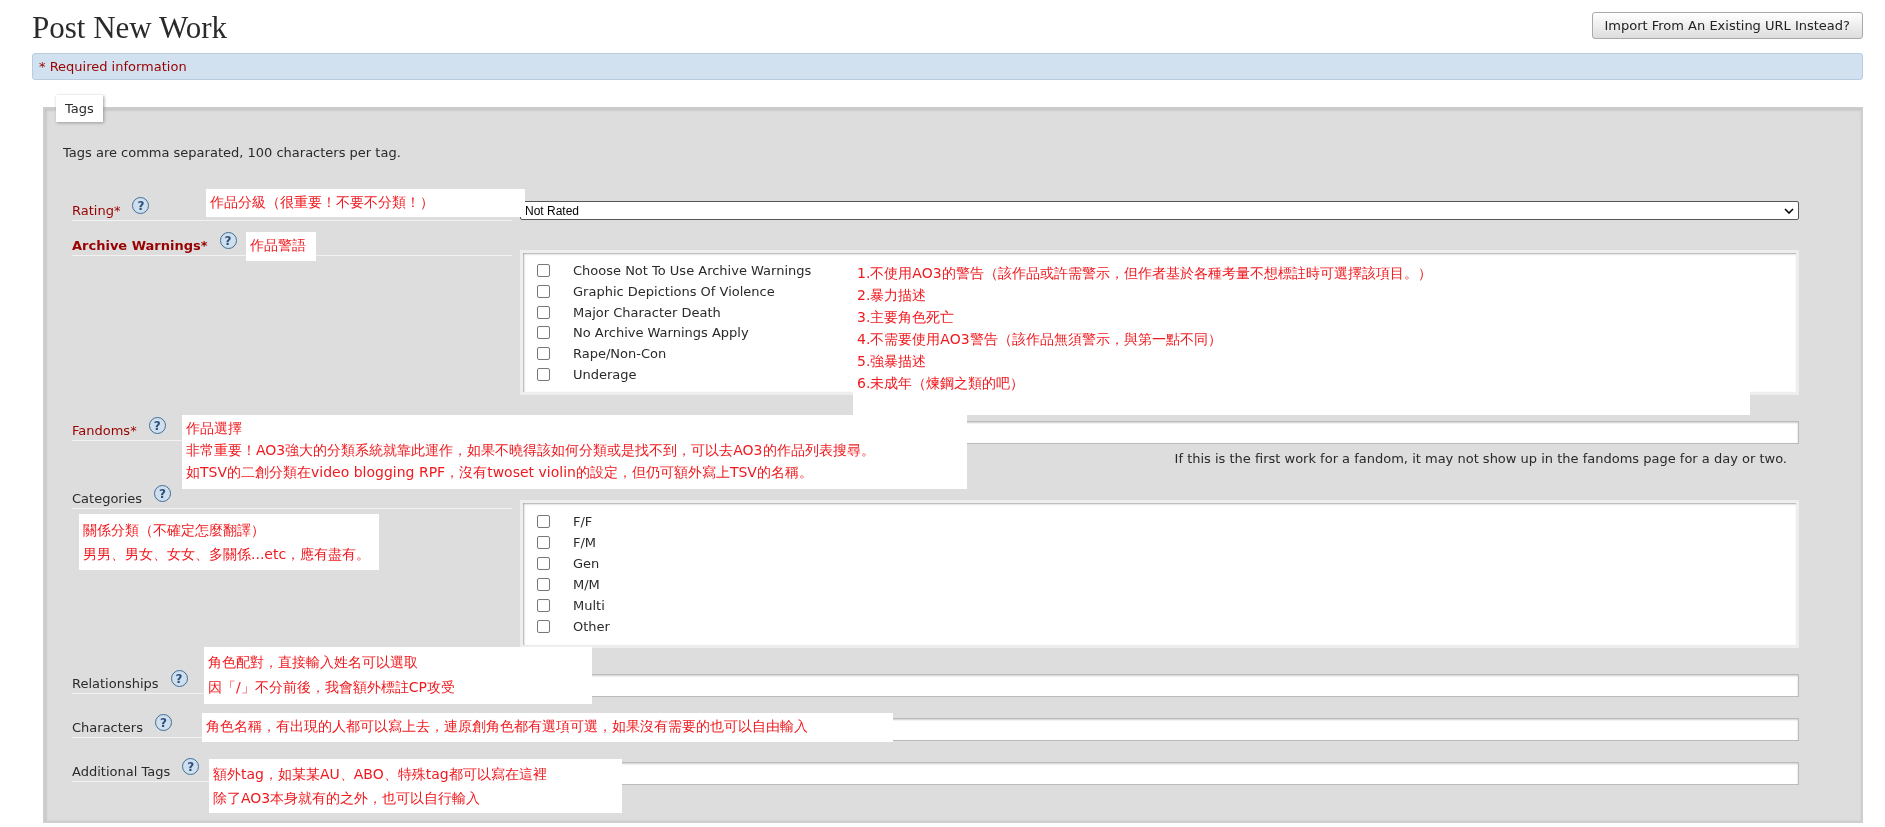 The width and height of the screenshot is (1885, 827). What do you see at coordinates (585, 542) in the screenshot?
I see `option-label: F/M` at bounding box center [585, 542].